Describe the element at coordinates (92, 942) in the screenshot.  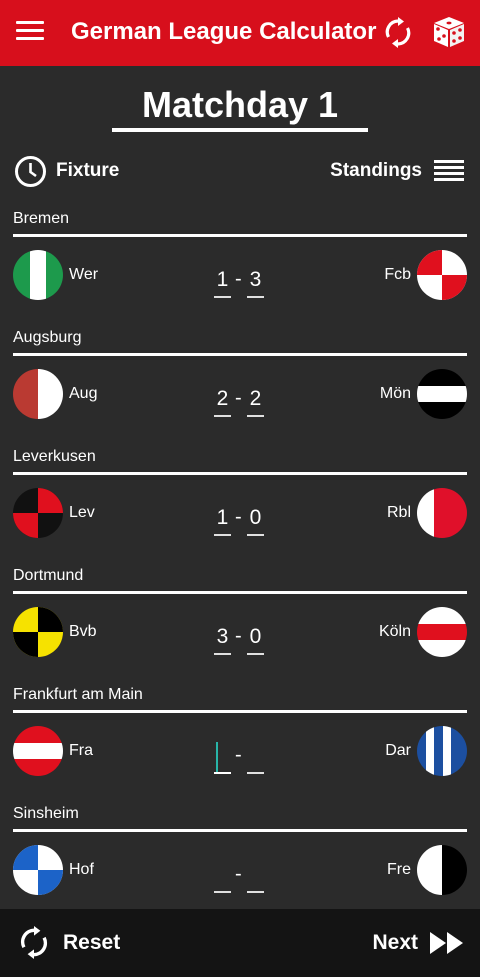
I see `reset-label: Reset` at that location.